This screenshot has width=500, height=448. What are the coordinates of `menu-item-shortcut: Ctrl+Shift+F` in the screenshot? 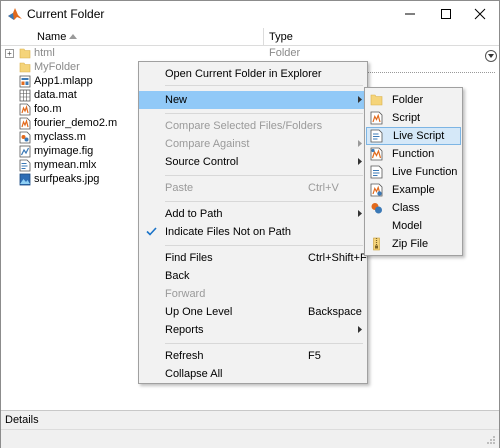 It's located at (337, 258).